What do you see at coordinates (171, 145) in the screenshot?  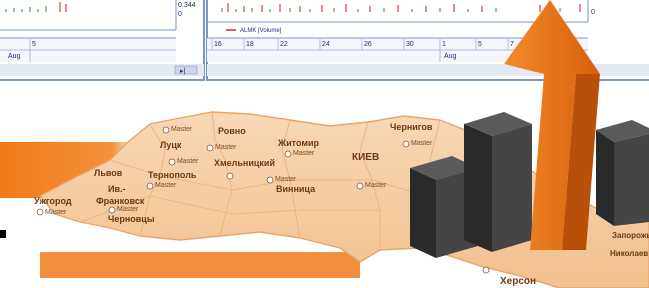 I see `region-label-lutsk: Луцк` at bounding box center [171, 145].